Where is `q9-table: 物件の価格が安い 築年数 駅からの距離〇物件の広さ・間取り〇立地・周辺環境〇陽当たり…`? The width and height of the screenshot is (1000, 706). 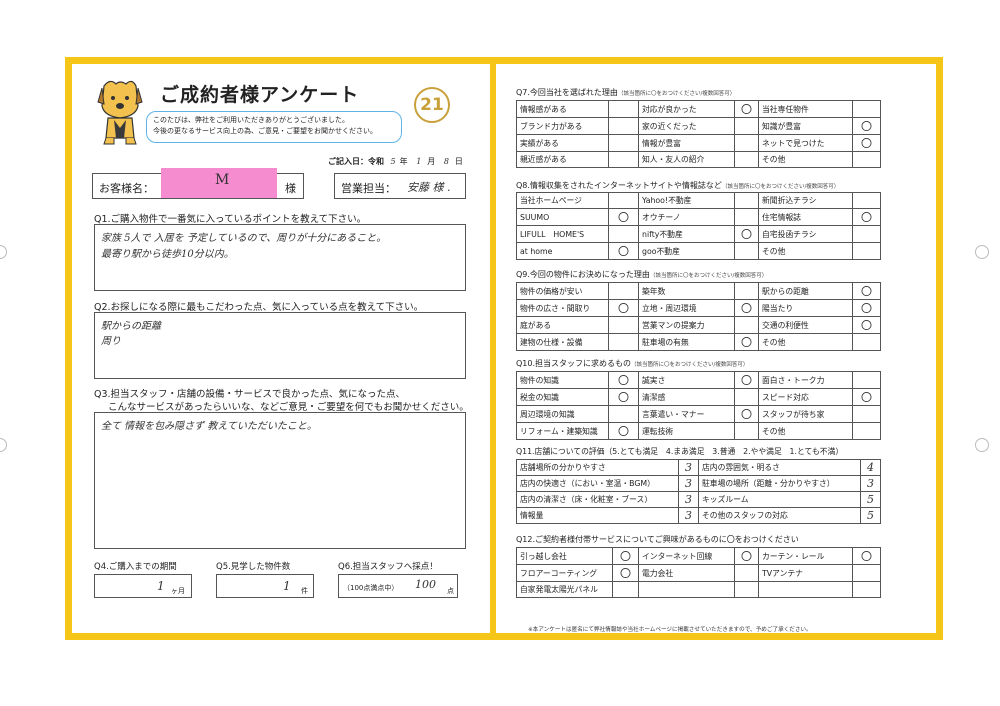 q9-table: 物件の価格が安い 築年数 駅からの距離〇物件の広さ・間取り〇立地・周辺環境〇陽当たり… is located at coordinates (698, 316).